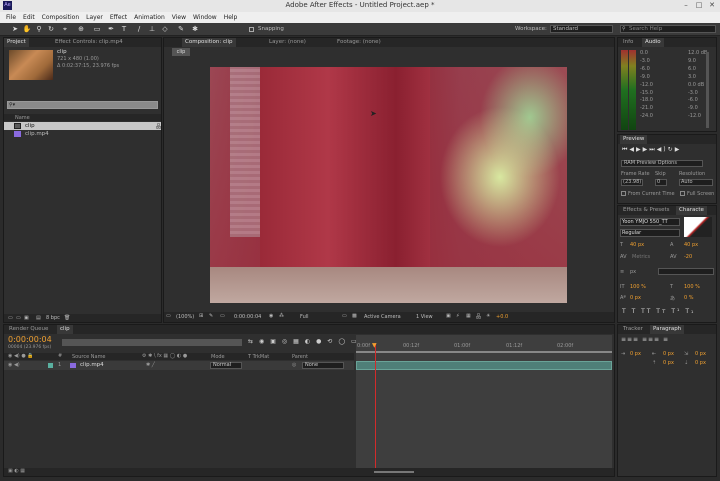 The height and width of the screenshot is (481, 720). Describe the element at coordinates (149, 17) in the screenshot. I see `menu-animation: Animation` at that location.